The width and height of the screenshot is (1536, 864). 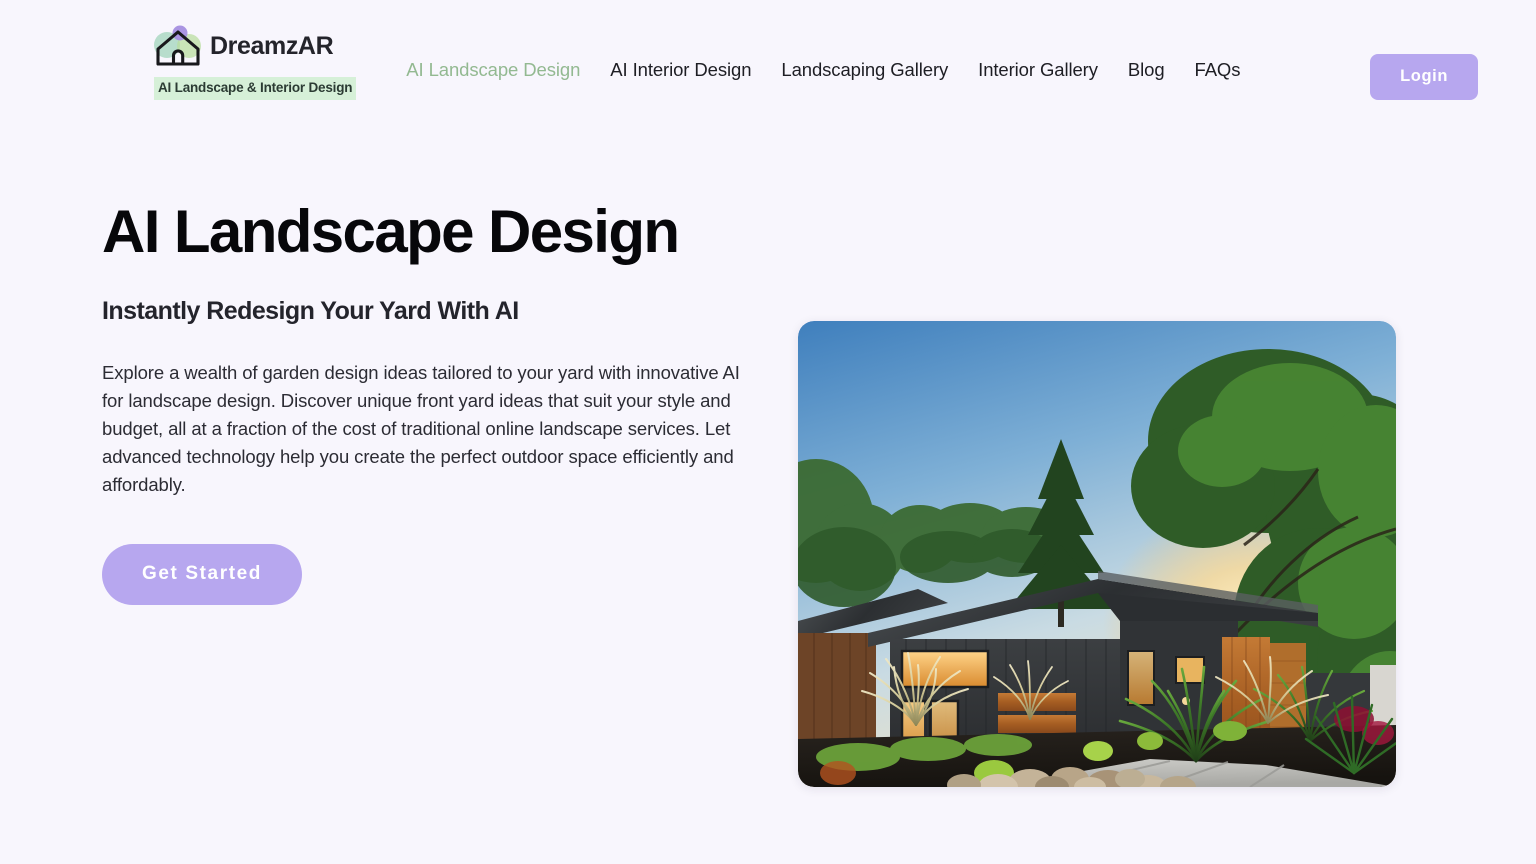 I want to click on get-started-button: Get Started, so click(x=202, y=575).